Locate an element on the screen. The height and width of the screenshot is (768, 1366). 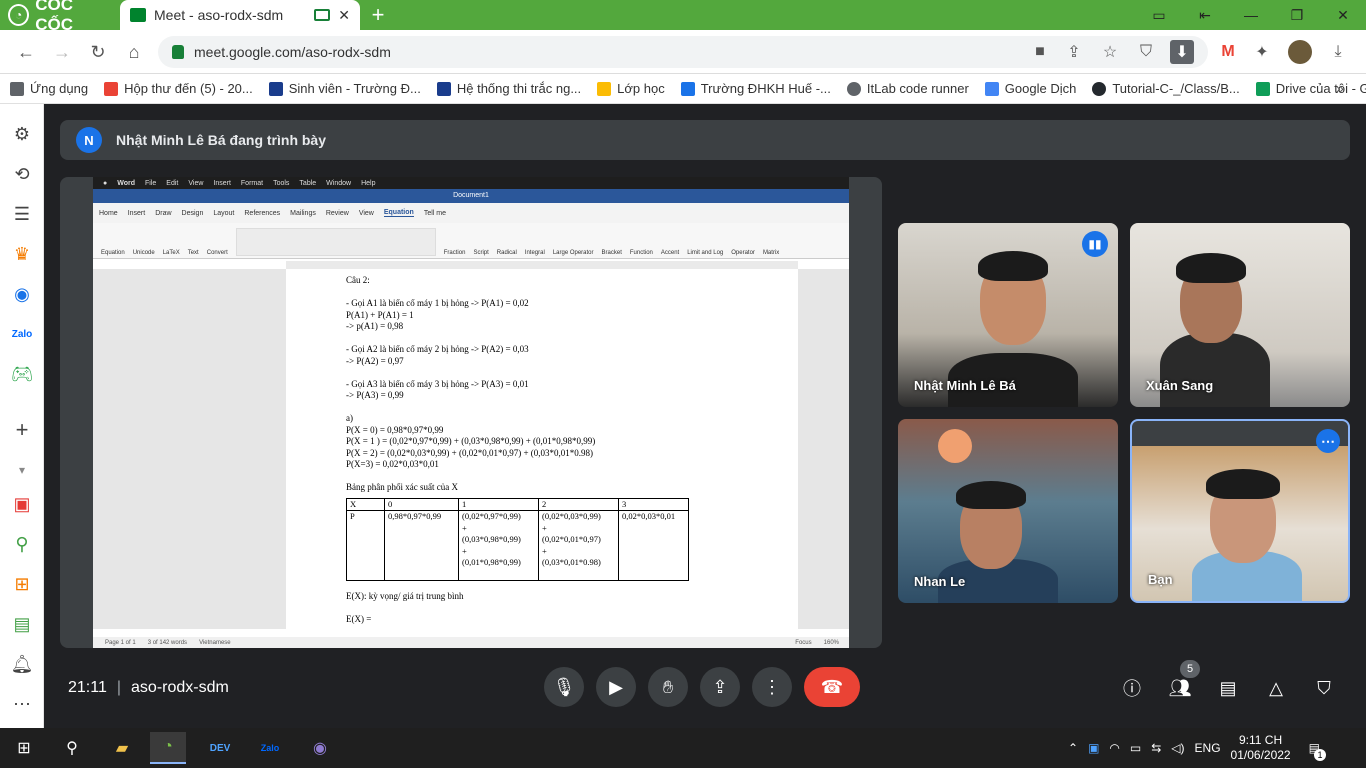
bell-icon: 🔔︎ is located at coordinates (22, 664).